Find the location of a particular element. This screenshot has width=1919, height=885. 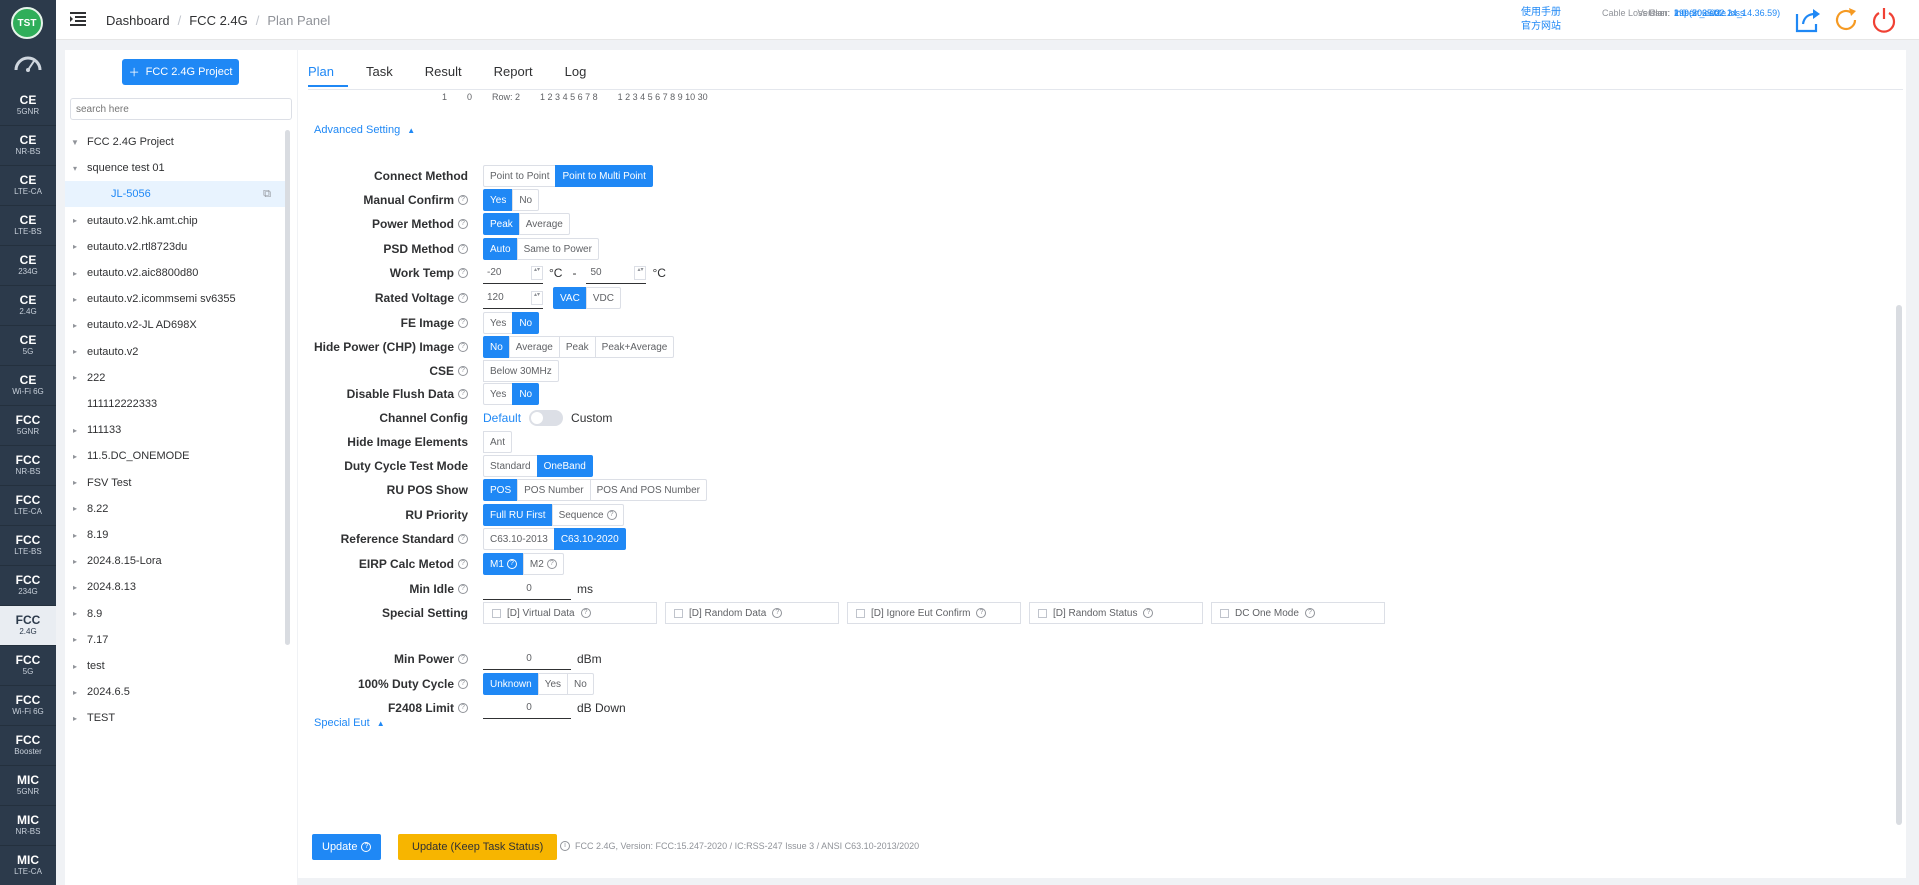

segment-option: Point to Multi Point is located at coordinates (604, 176).